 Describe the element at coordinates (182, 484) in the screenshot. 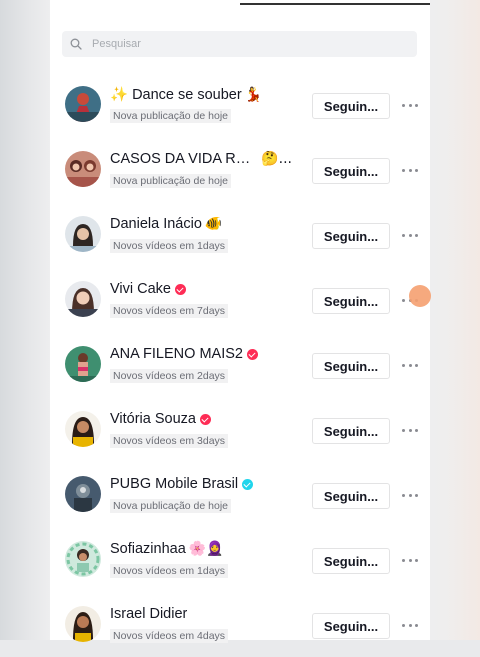

I see `account-name: PUBG Mobile Brasil` at that location.